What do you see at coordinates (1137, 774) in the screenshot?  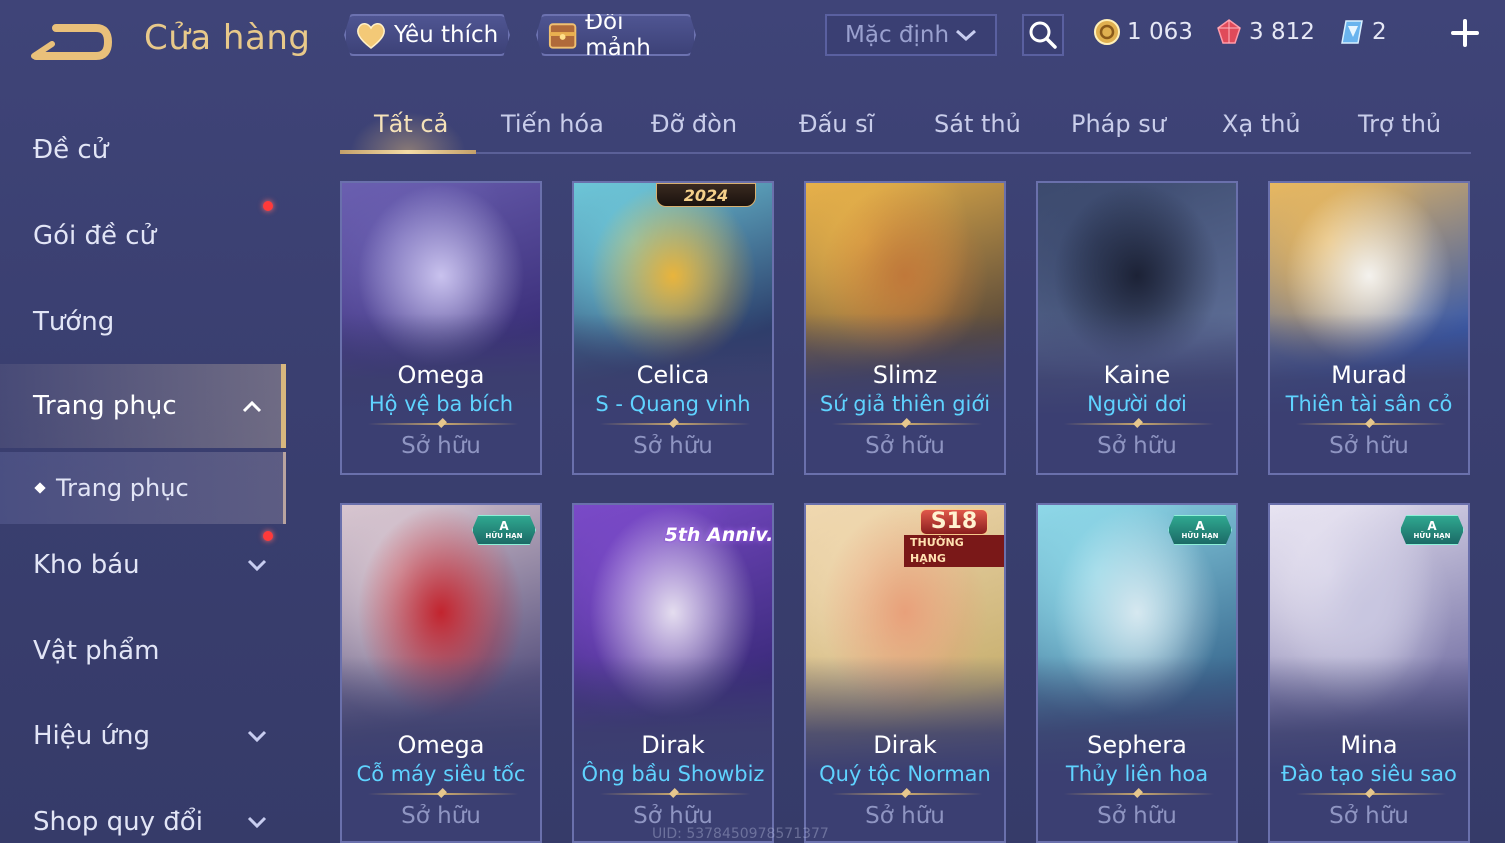 I see `skin-name: Thủy liên hoa` at bounding box center [1137, 774].